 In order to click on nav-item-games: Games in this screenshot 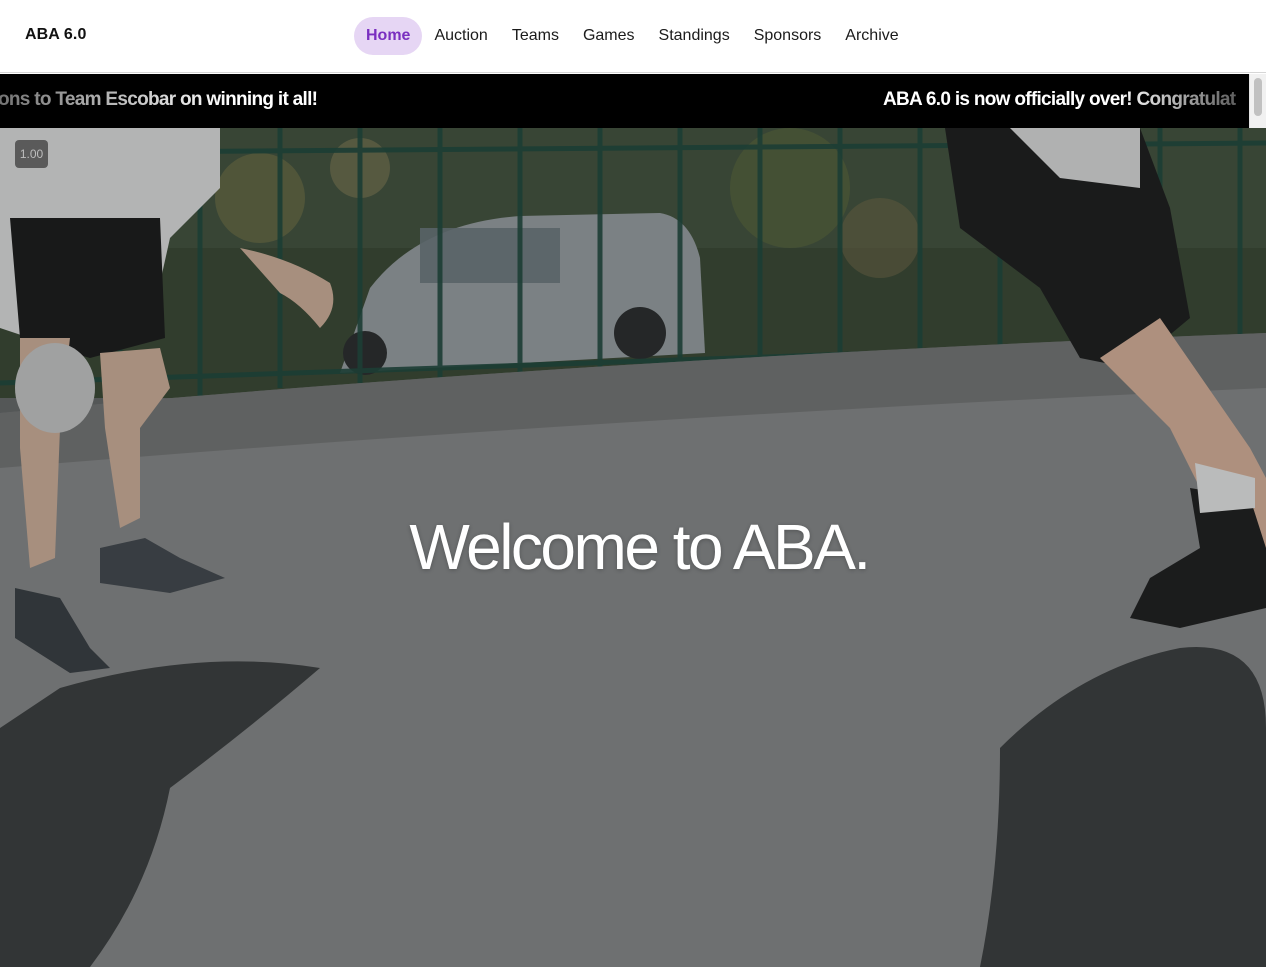, I will do `click(609, 36)`.